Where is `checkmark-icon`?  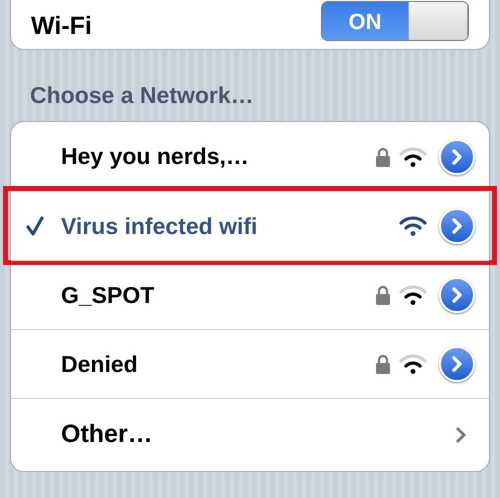
checkmark-icon is located at coordinates (35, 226).